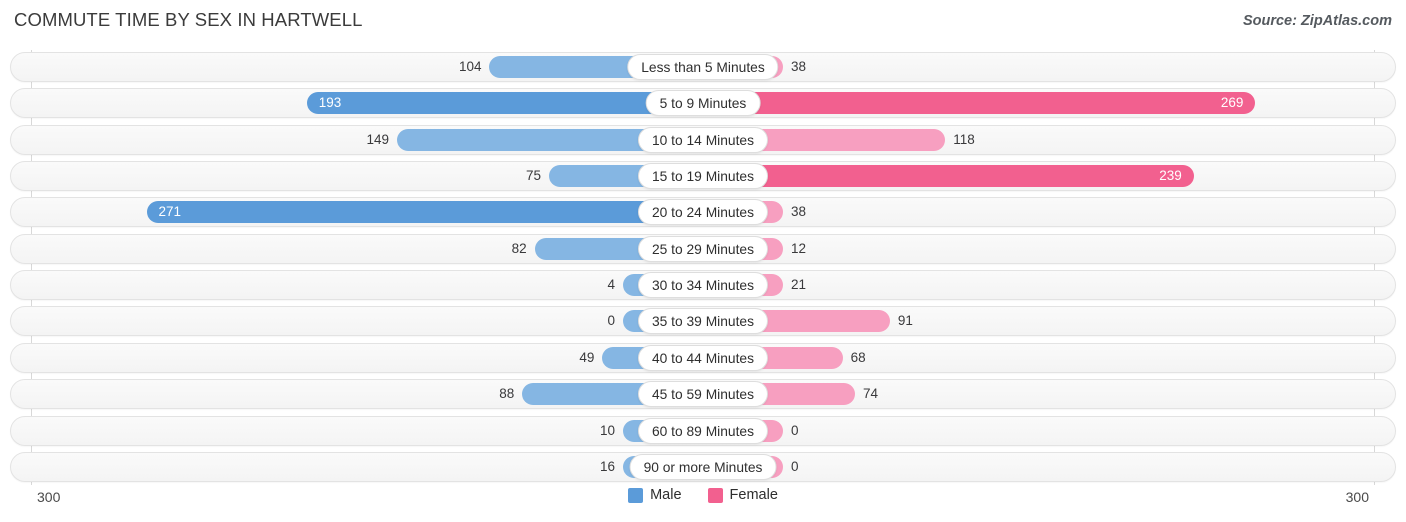  I want to click on bar-value-male: 0, so click(611, 321).